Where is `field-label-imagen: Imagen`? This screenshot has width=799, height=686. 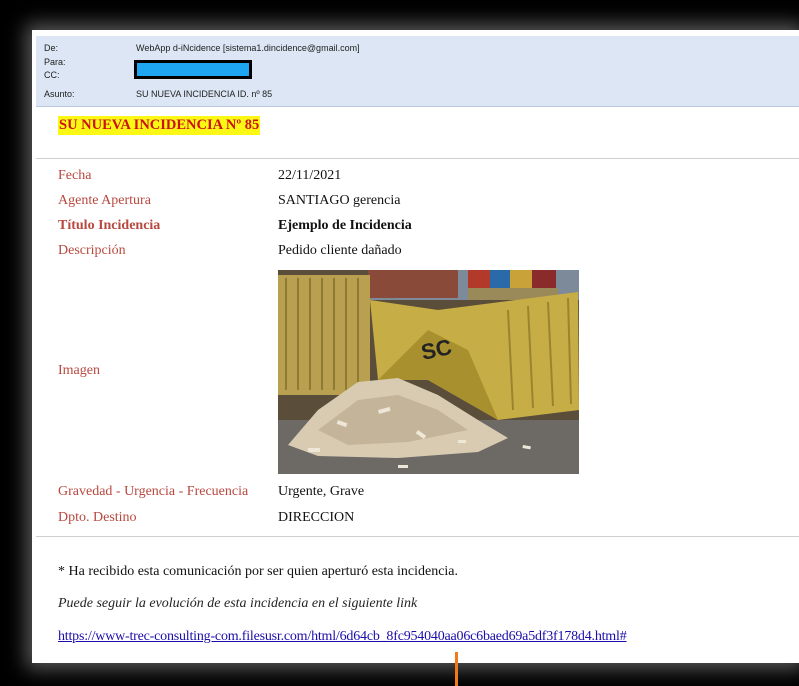 field-label-imagen: Imagen is located at coordinates (79, 370).